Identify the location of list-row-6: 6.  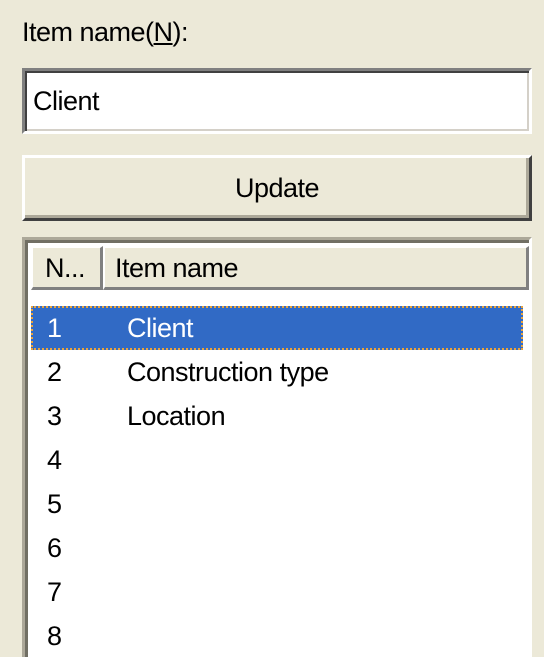
(280, 548).